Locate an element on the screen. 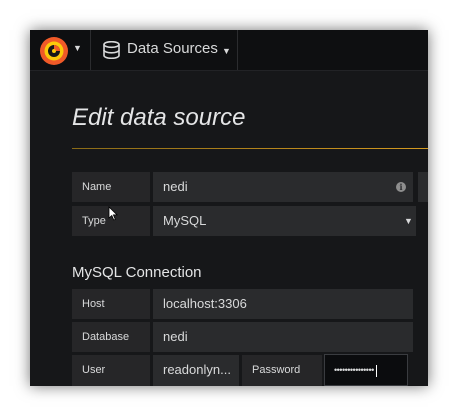 This screenshot has width=458, height=416. text-cursor is located at coordinates (376, 370).